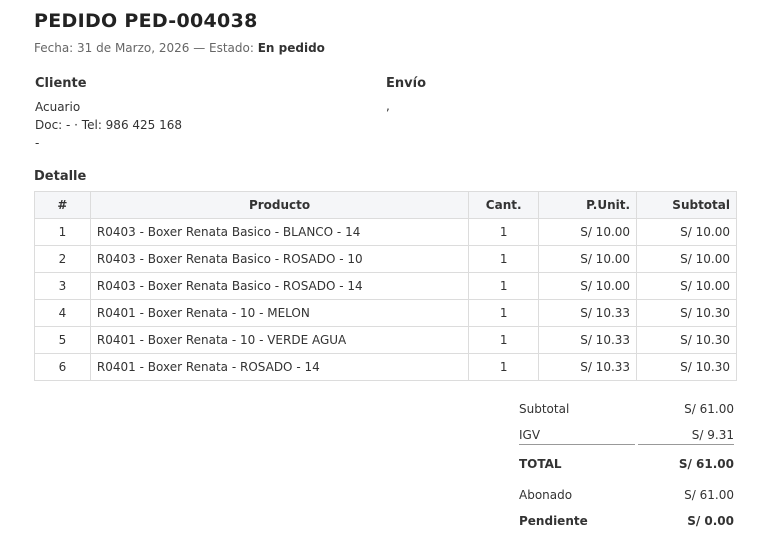 This screenshot has height=545, width=775. Describe the element at coordinates (709, 495) in the screenshot. I see `totals-abonado-value: S/ 61.00` at that location.